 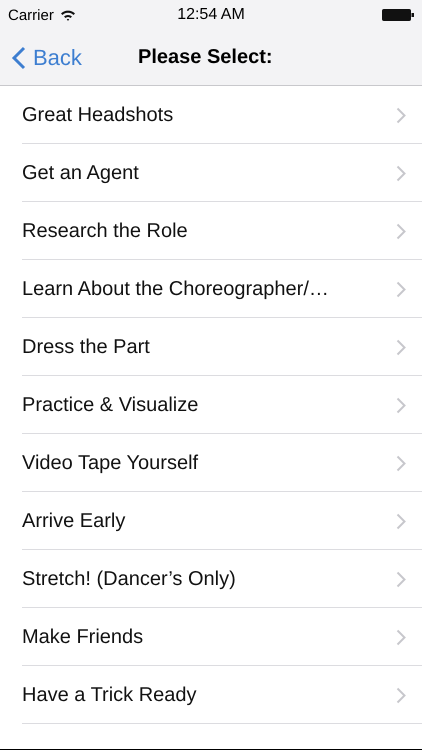 What do you see at coordinates (211, 637) in the screenshot?
I see `list-item: Make Friends` at bounding box center [211, 637].